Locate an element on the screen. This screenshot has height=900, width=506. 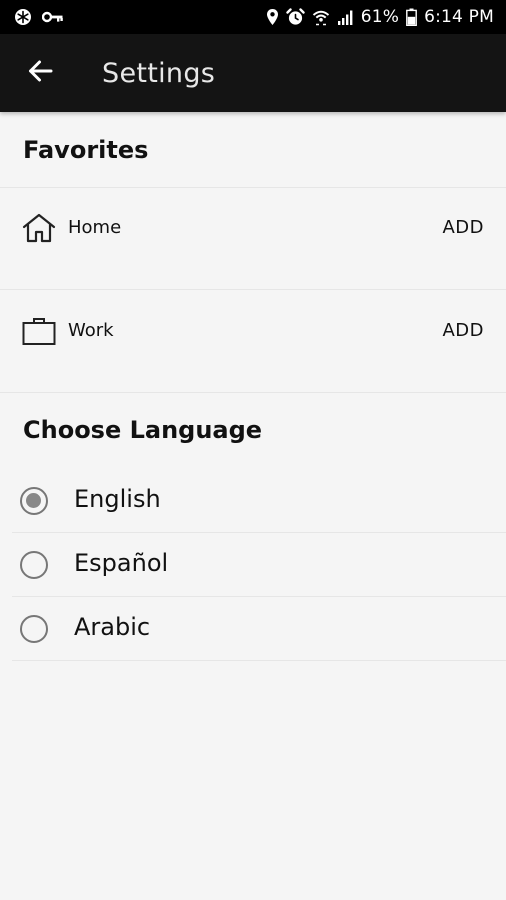
language-option-espanol: Español is located at coordinates (259, 565).